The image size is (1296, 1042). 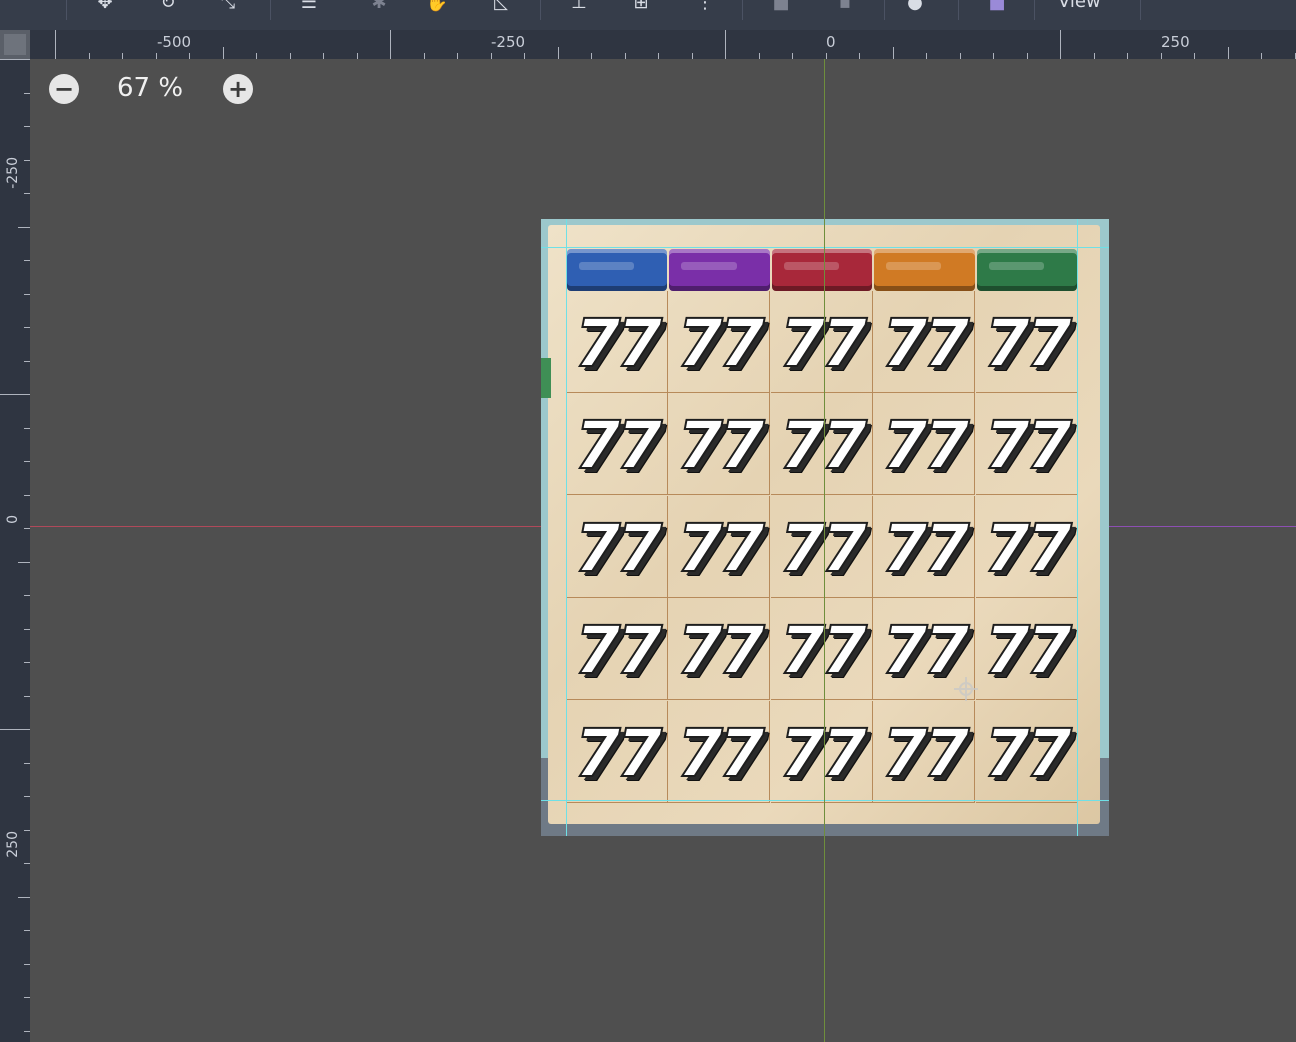 What do you see at coordinates (501, 6) in the screenshot?
I see `ruler-icon: ◺` at bounding box center [501, 6].